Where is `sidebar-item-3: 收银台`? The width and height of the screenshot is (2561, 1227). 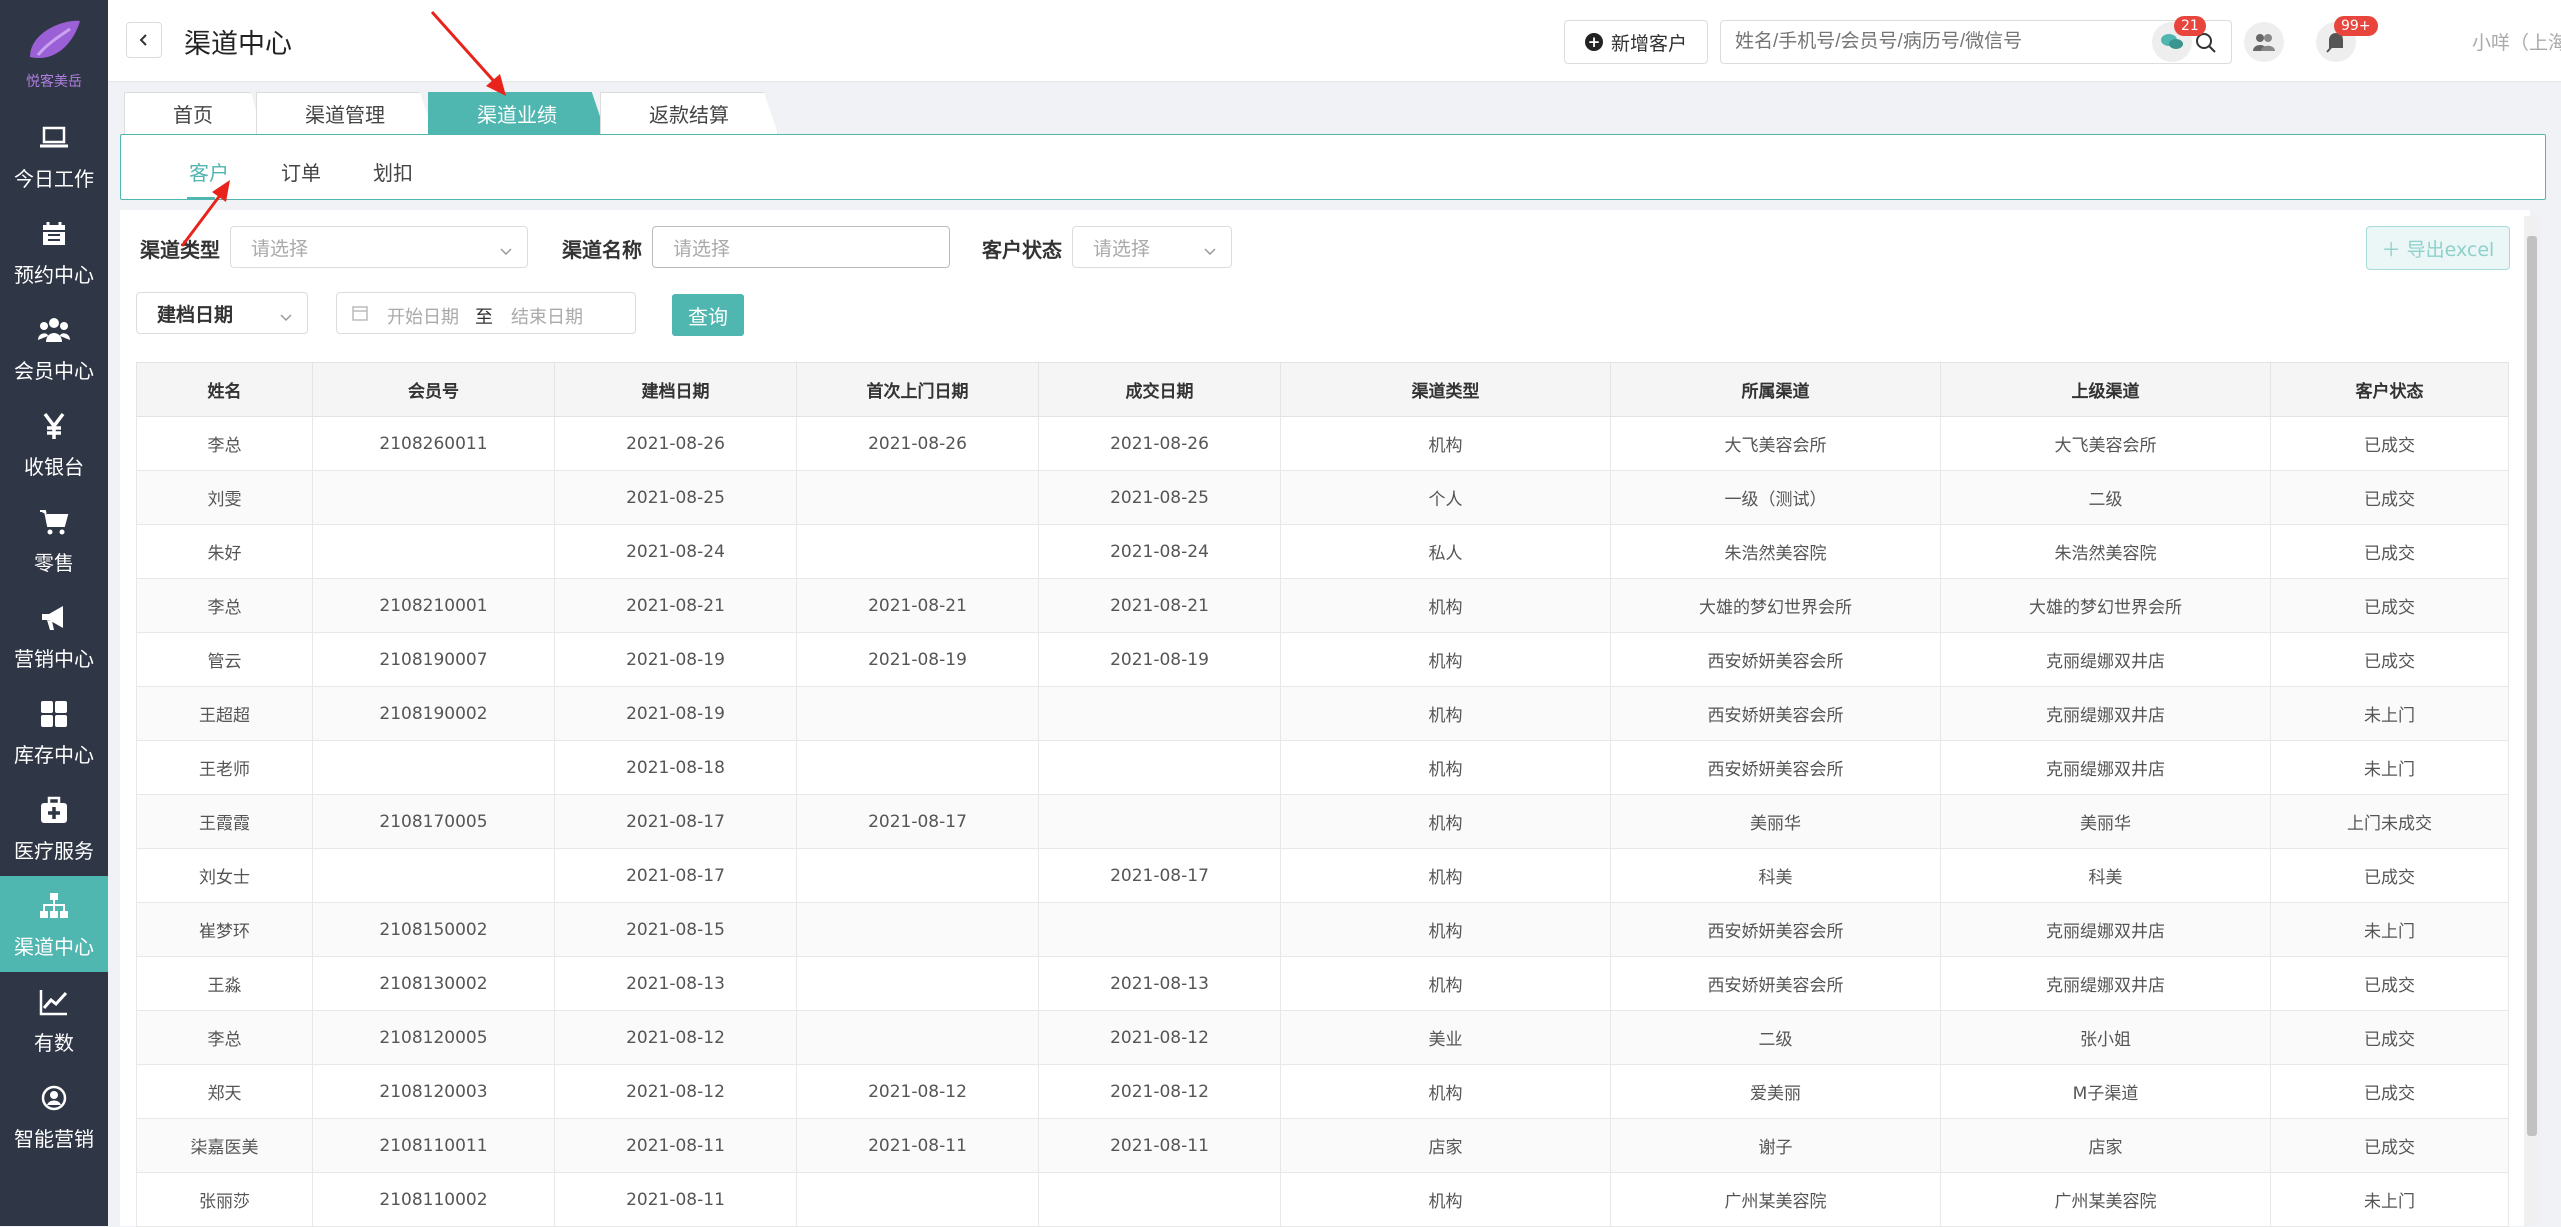
sidebar-item-3: 收银台 is located at coordinates (54, 444).